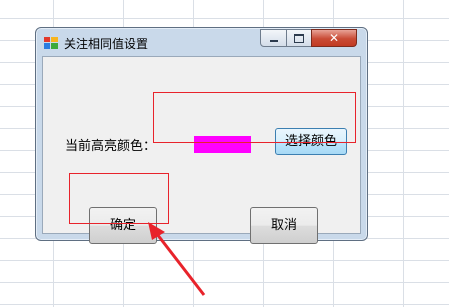  I want to click on annotation-arrow-icon, so click(177, 259).